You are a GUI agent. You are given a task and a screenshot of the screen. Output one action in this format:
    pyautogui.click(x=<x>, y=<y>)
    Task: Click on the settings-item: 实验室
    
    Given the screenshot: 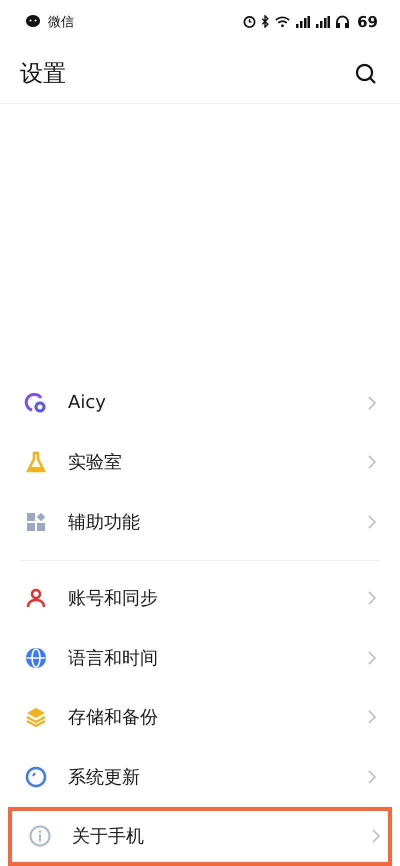 What is the action you would take?
    pyautogui.click(x=200, y=462)
    